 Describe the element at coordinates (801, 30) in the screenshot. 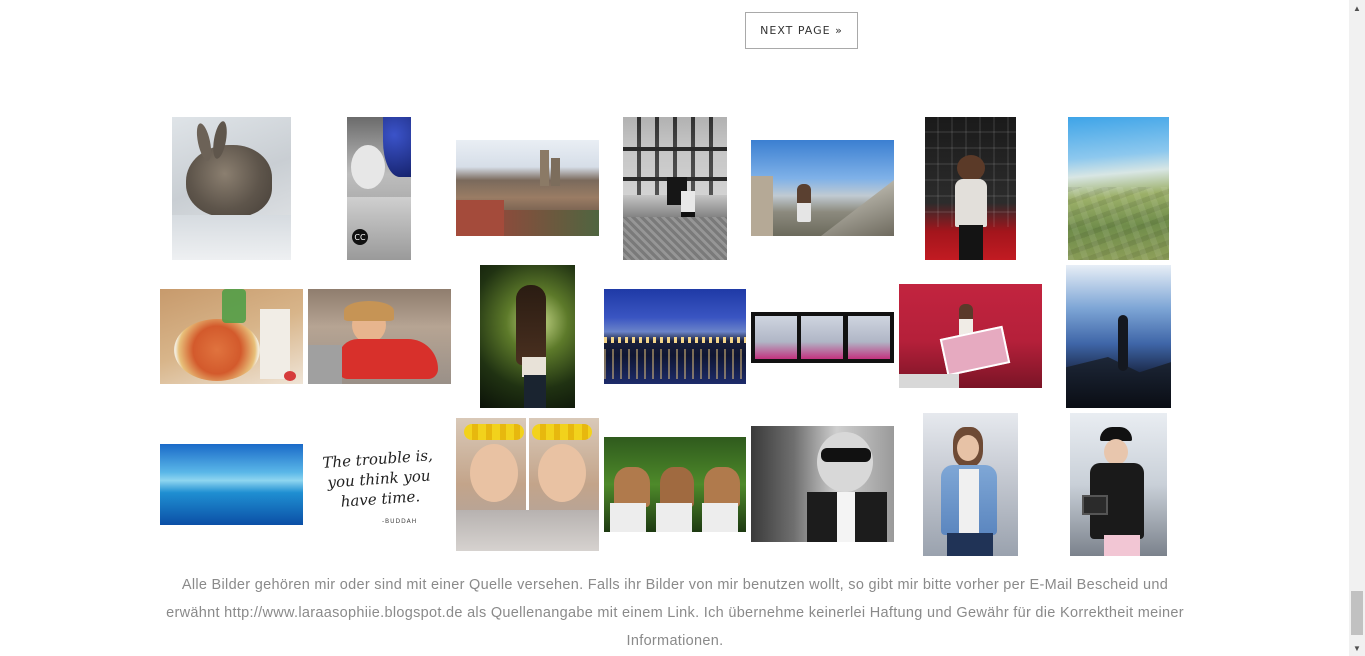

I see `next-page-button: NEXT PAGE »` at that location.